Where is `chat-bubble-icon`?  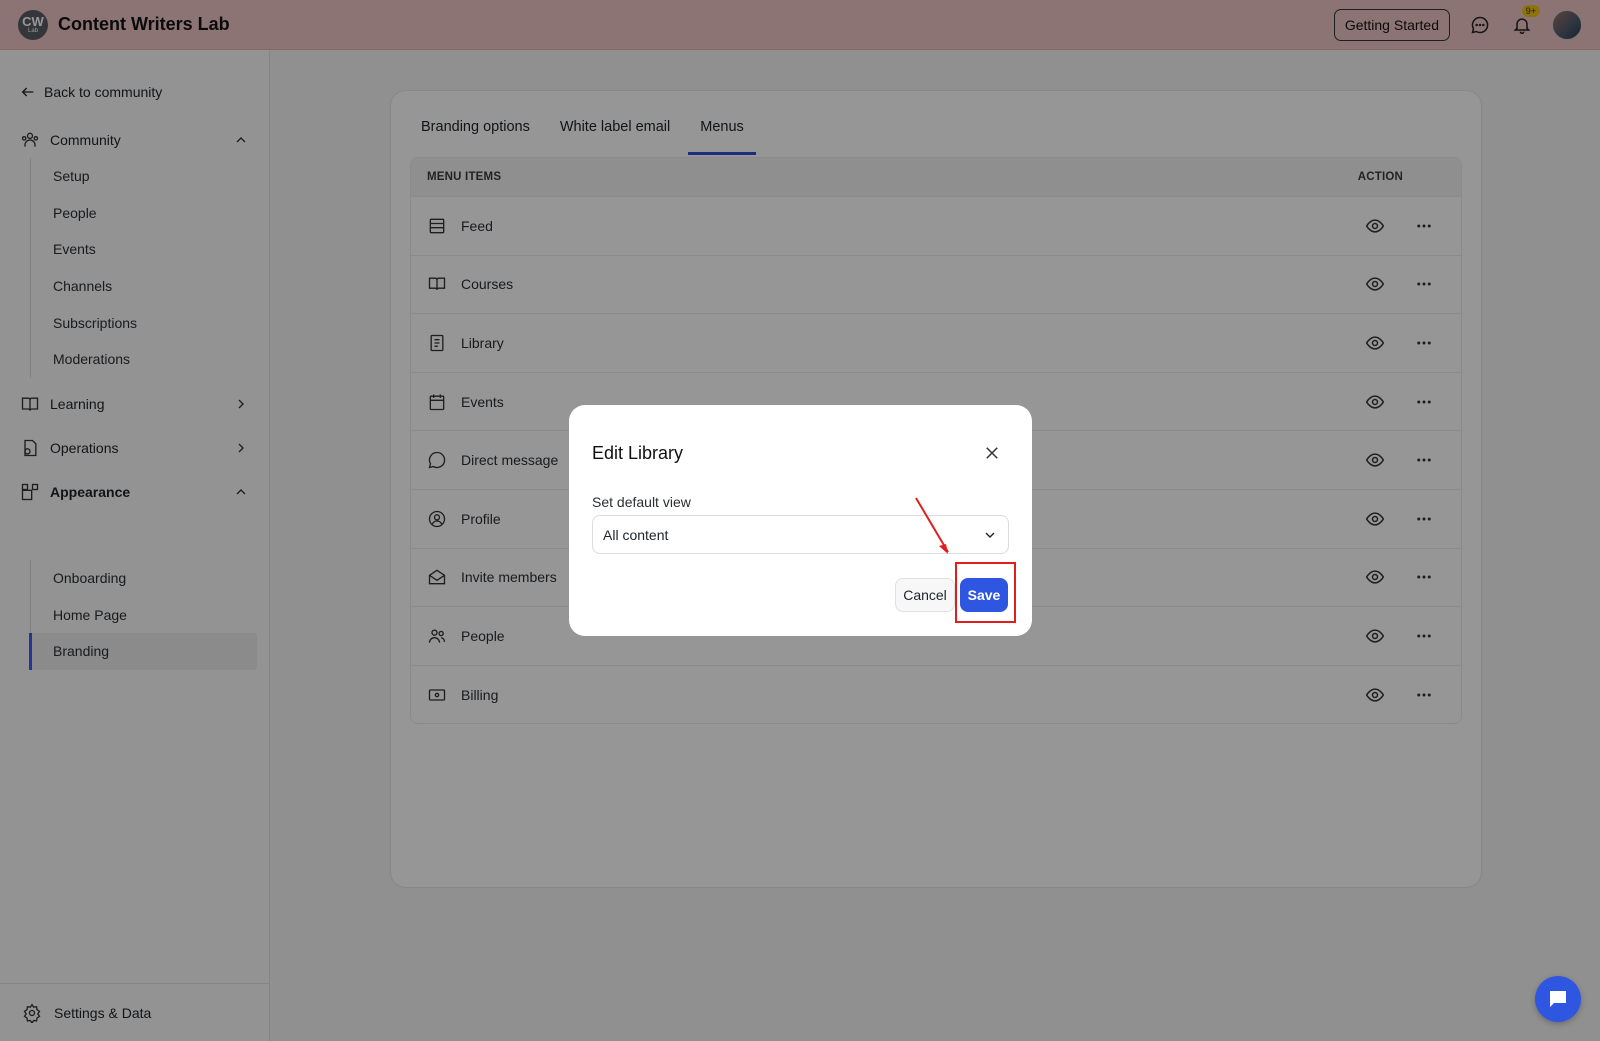
chat-bubble-icon is located at coordinates (1558, 999).